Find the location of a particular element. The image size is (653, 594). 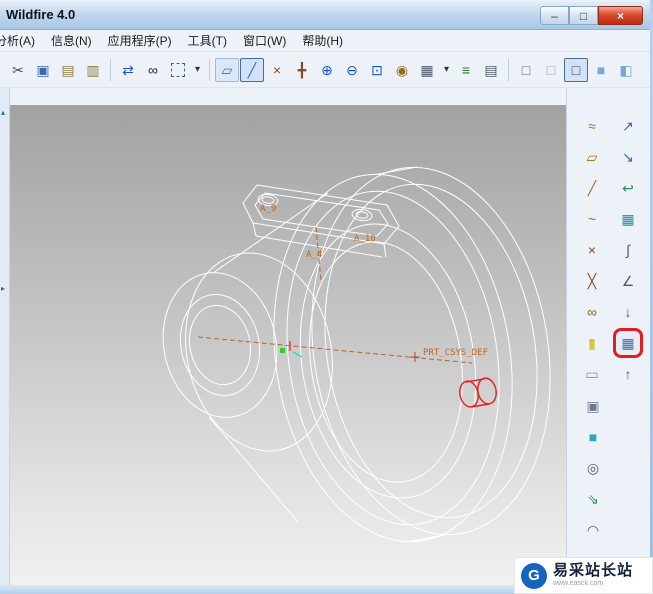

saved-views-icon: ▦ is located at coordinates (427, 70).